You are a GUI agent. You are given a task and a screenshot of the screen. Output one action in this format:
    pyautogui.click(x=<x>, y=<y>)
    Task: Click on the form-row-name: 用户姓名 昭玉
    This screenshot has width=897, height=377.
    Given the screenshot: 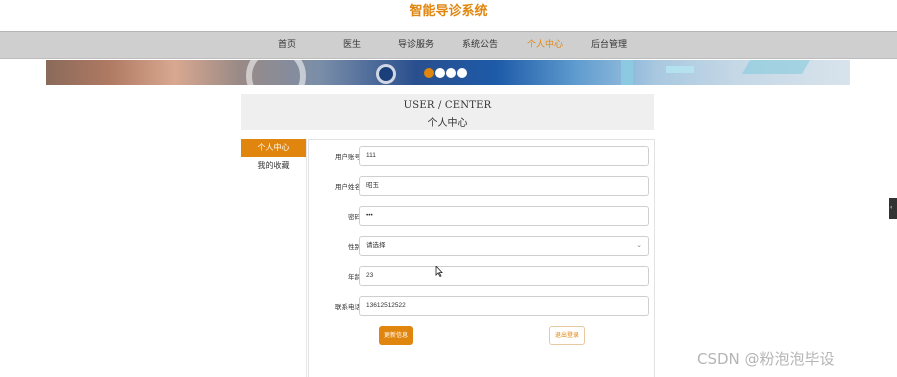 What is the action you would take?
    pyautogui.click(x=481, y=187)
    